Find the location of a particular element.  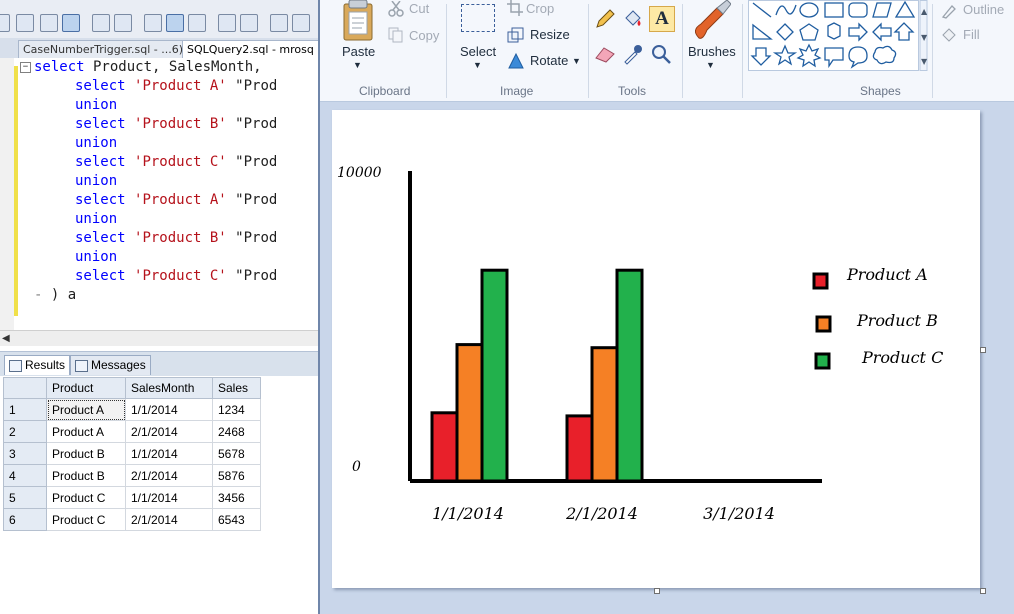

tab-messages: Messages is located at coordinates (110, 365).